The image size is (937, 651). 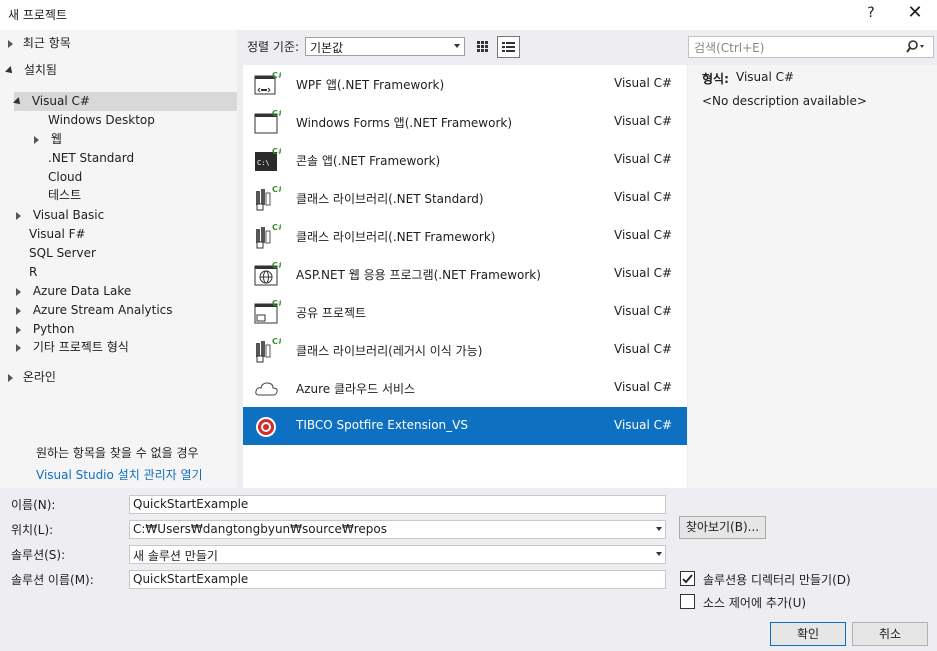 I want to click on list-view-icon, so click(x=508, y=47).